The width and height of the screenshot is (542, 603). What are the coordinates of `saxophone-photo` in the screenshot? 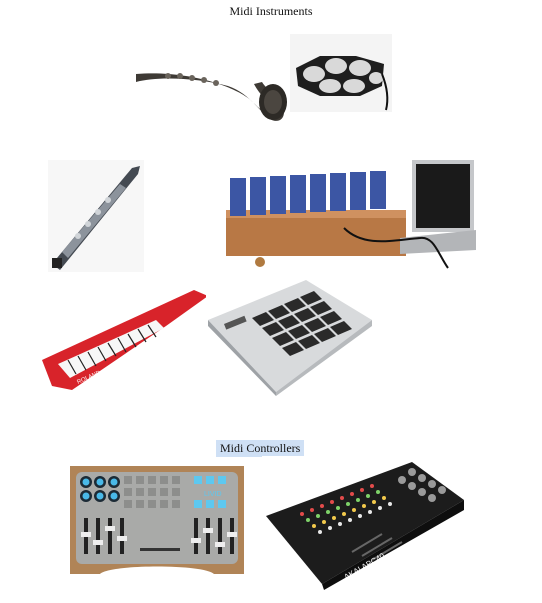 It's located at (208, 93).